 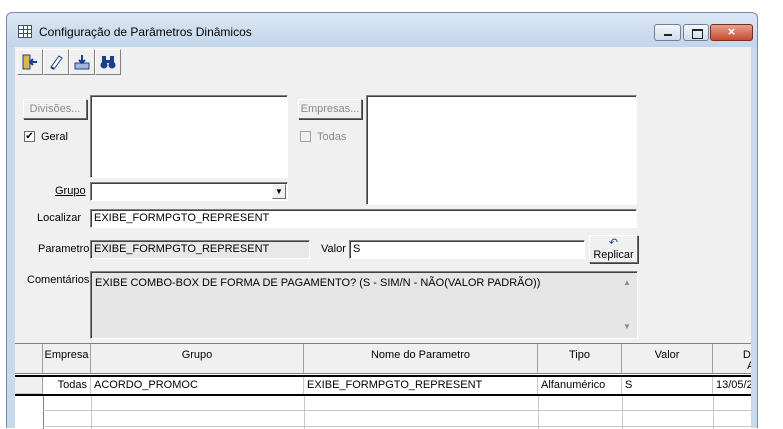 I want to click on maximize-button, so click(x=696, y=32).